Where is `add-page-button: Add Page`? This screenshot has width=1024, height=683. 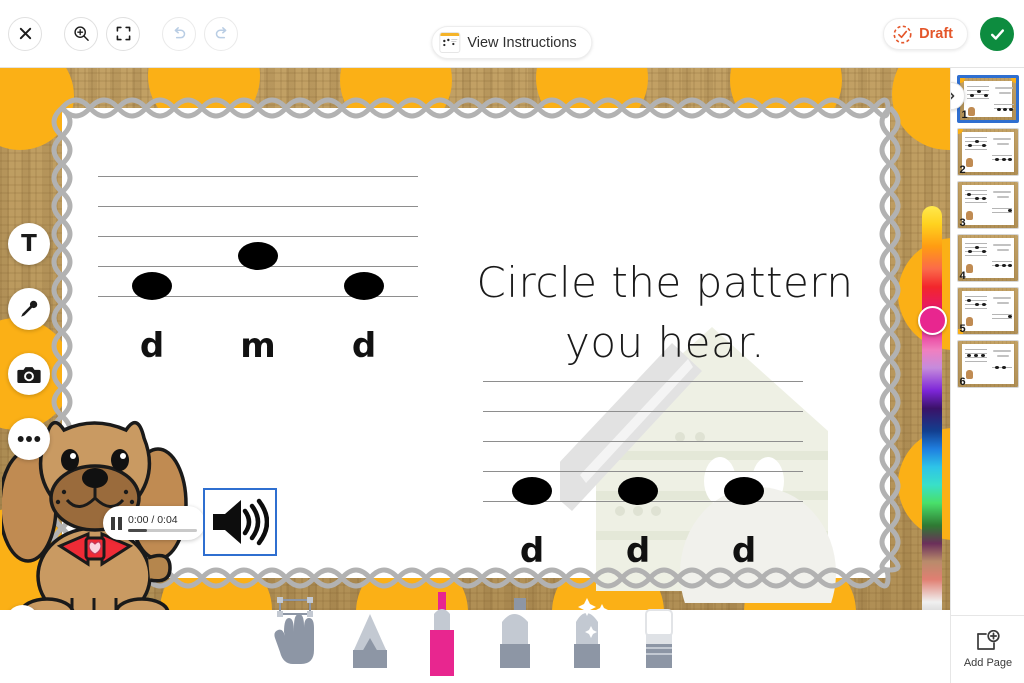 add-page-button: Add Page is located at coordinates (987, 649).